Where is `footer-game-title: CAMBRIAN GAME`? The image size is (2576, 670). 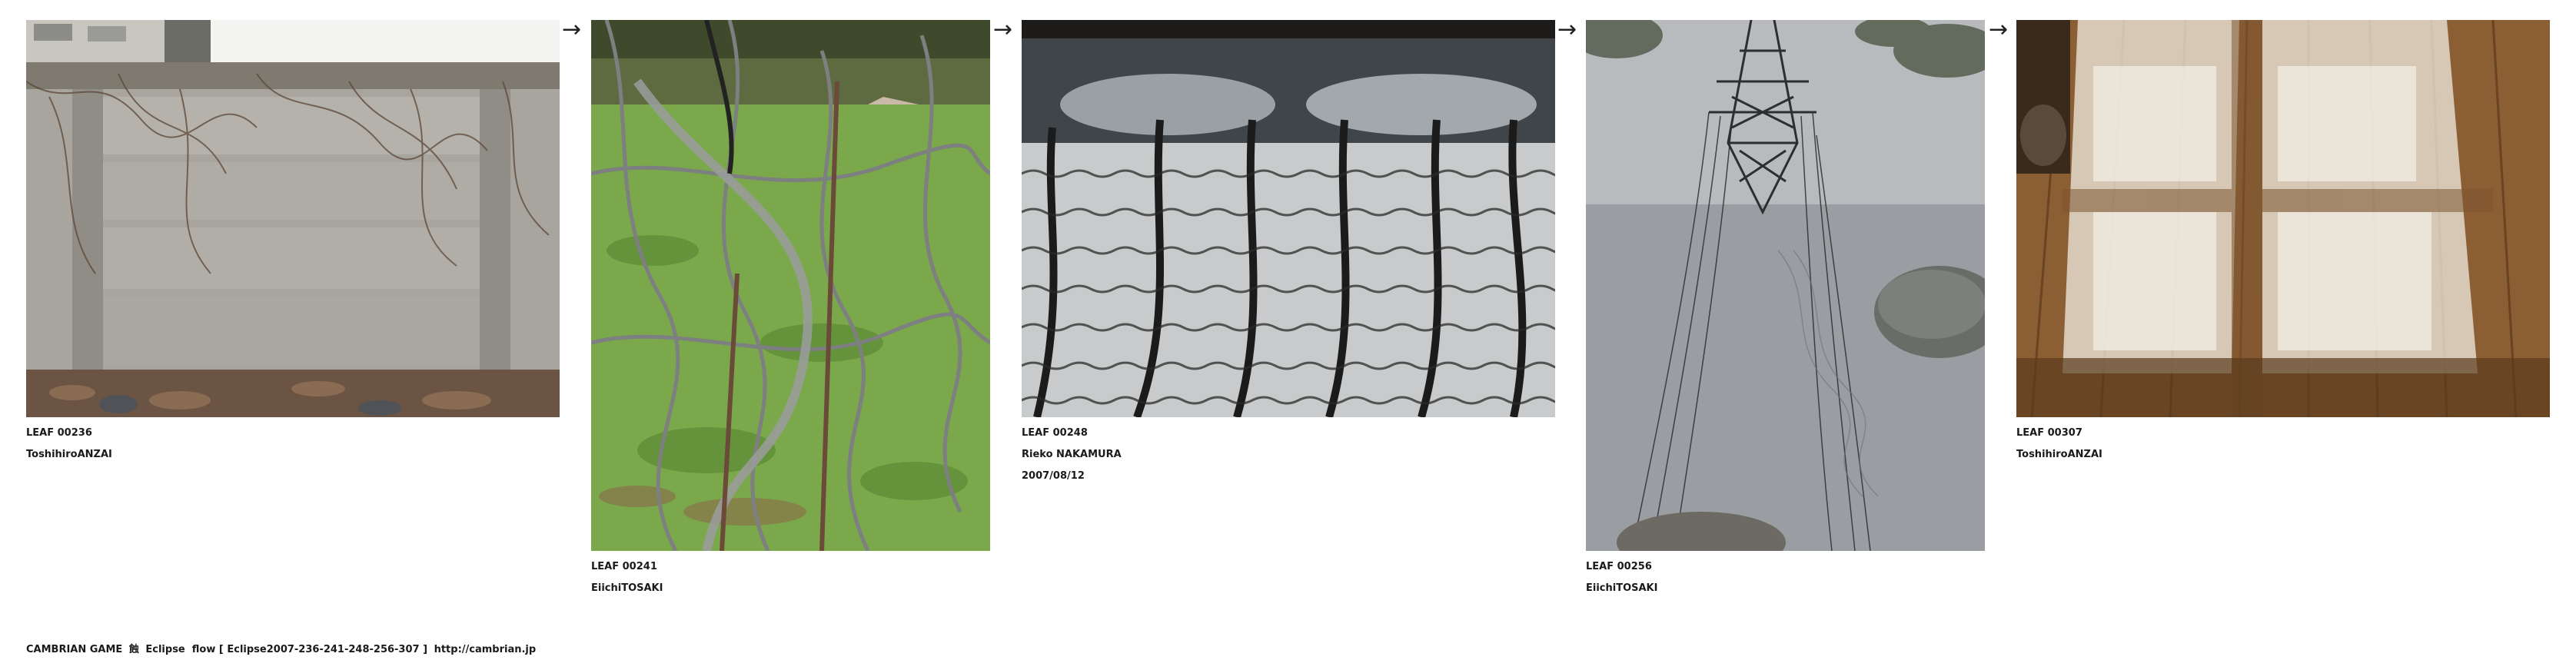
footer-game-title: CAMBRIAN GAME is located at coordinates (74, 649).